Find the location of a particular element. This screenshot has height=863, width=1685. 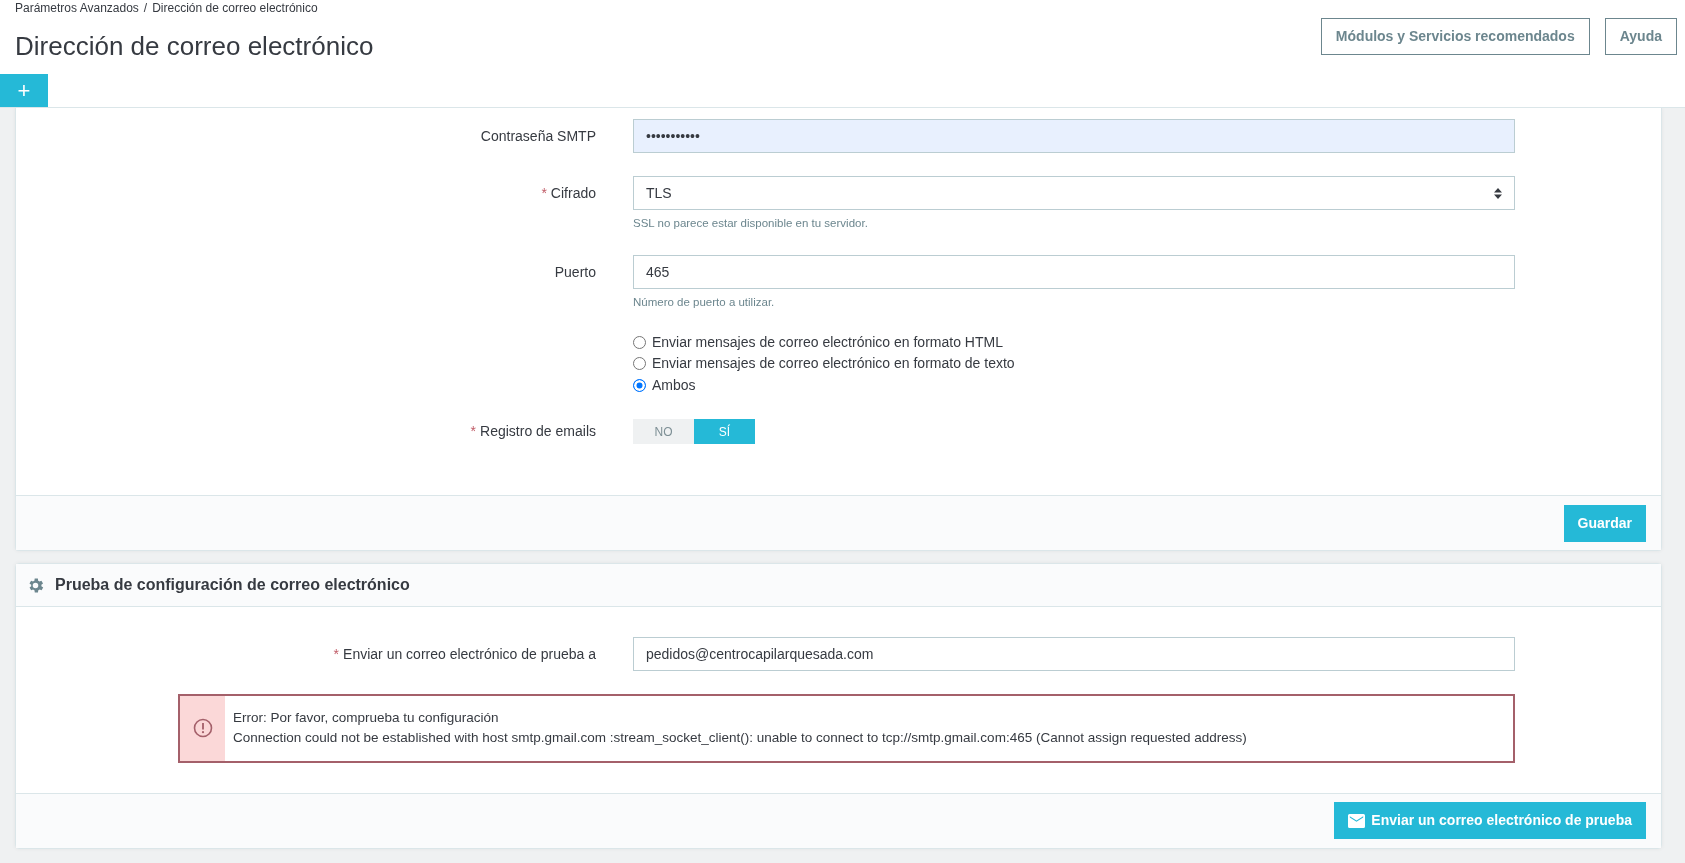

password-field: ••••••••••• is located at coordinates (1074, 136).